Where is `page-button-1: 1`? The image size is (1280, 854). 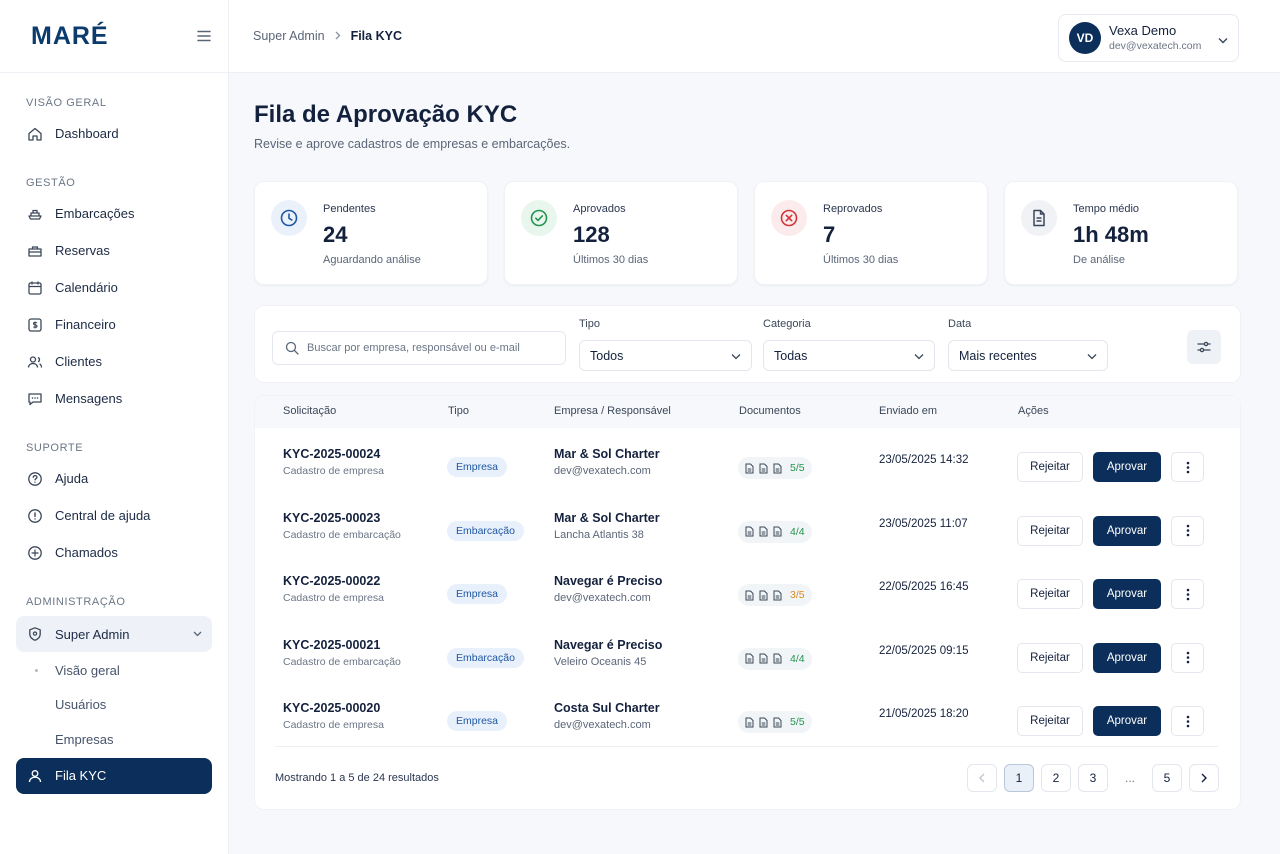 page-button-1: 1 is located at coordinates (1019, 778).